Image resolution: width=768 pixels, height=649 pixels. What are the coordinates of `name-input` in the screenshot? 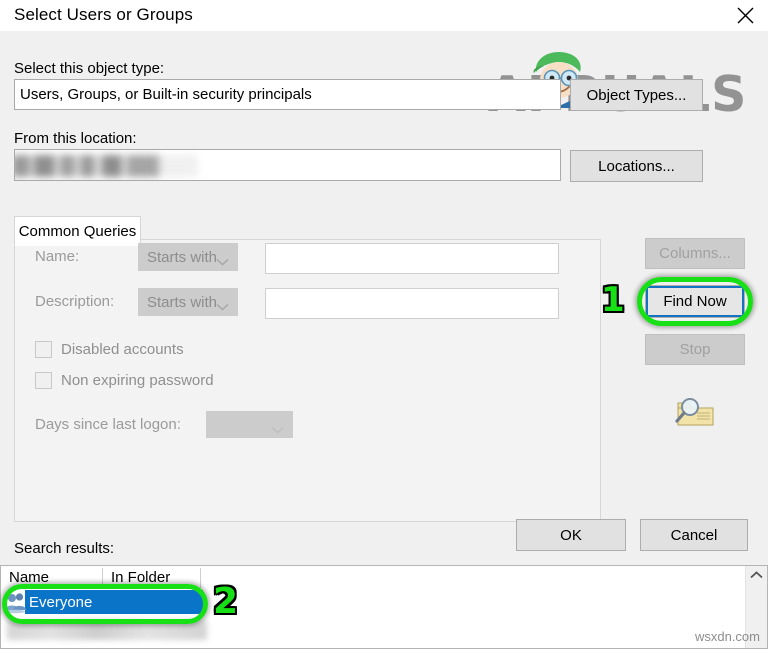 It's located at (412, 258).